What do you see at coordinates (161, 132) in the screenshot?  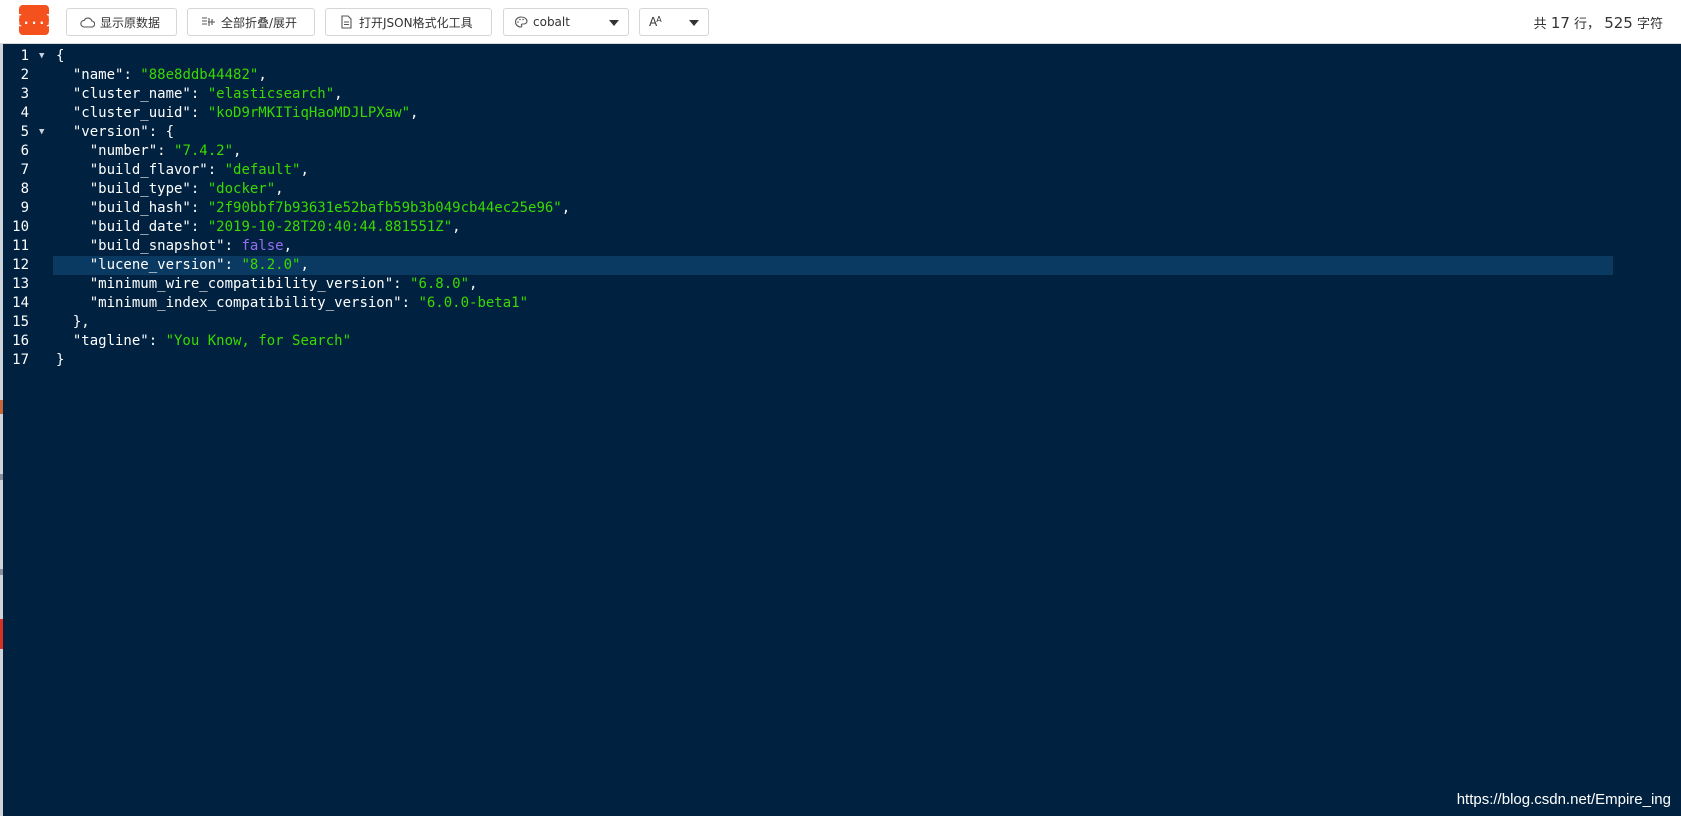 I see `json-punctuation: : {` at bounding box center [161, 132].